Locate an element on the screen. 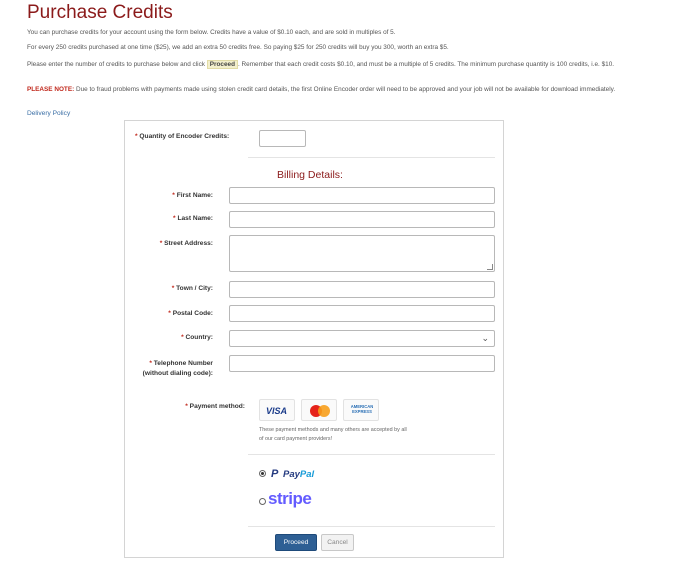  visa-logo-text: VISA is located at coordinates (277, 411).